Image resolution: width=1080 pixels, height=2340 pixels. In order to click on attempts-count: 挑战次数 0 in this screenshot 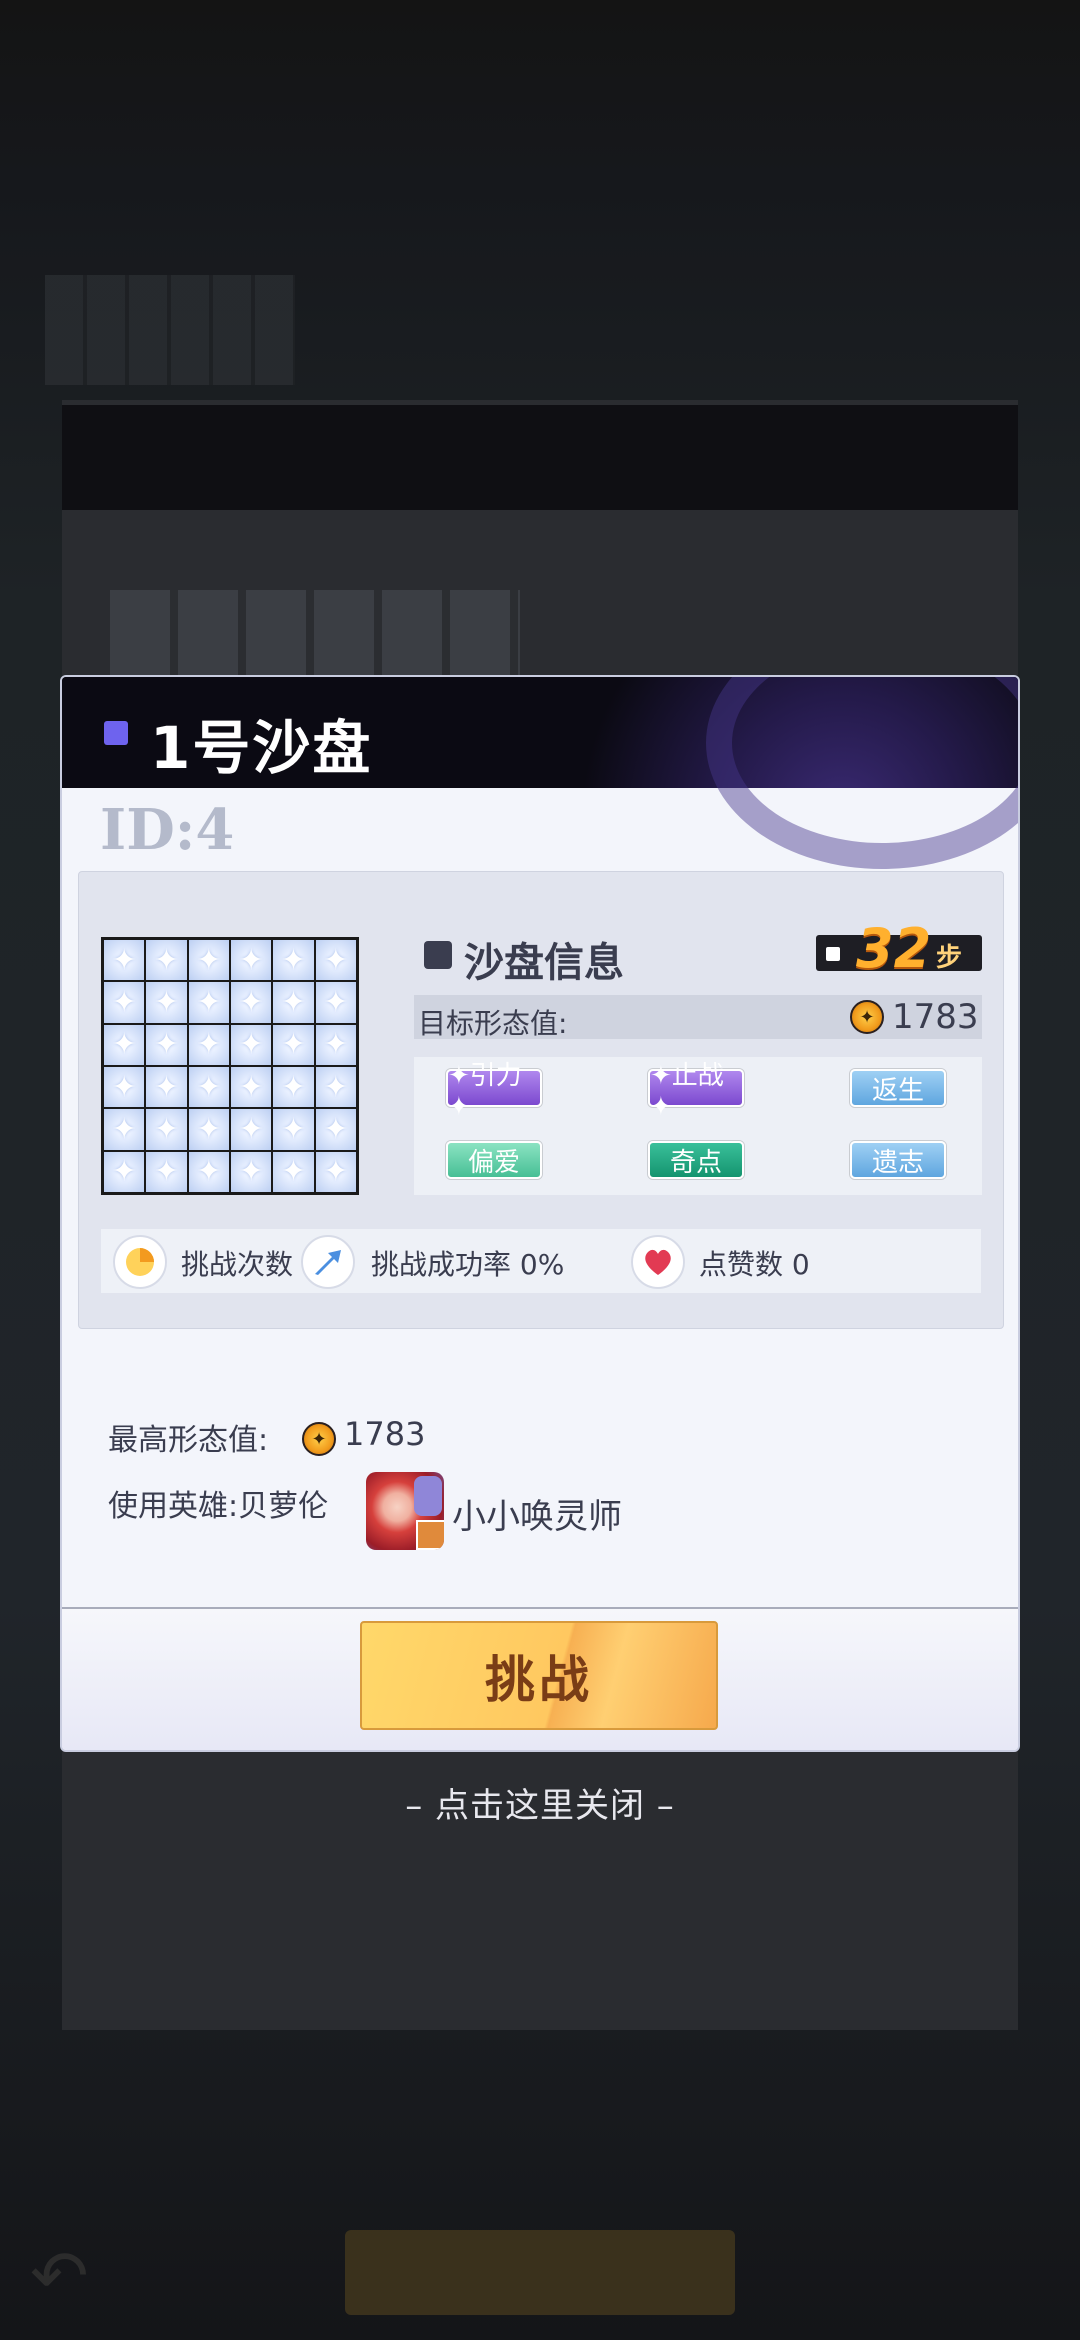, I will do `click(250, 1264)`.